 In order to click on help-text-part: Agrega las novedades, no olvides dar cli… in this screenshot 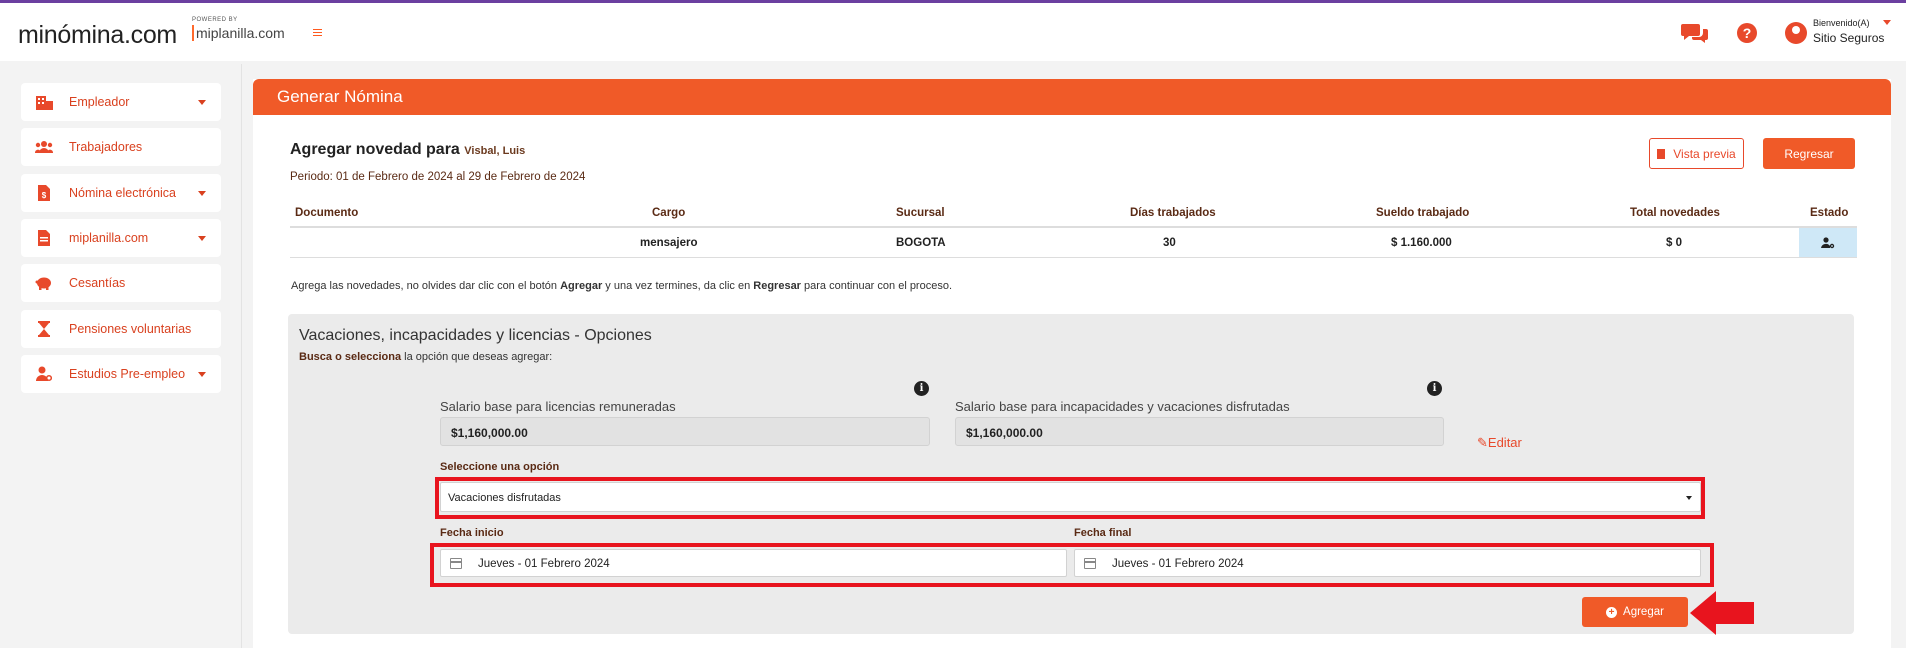, I will do `click(426, 286)`.